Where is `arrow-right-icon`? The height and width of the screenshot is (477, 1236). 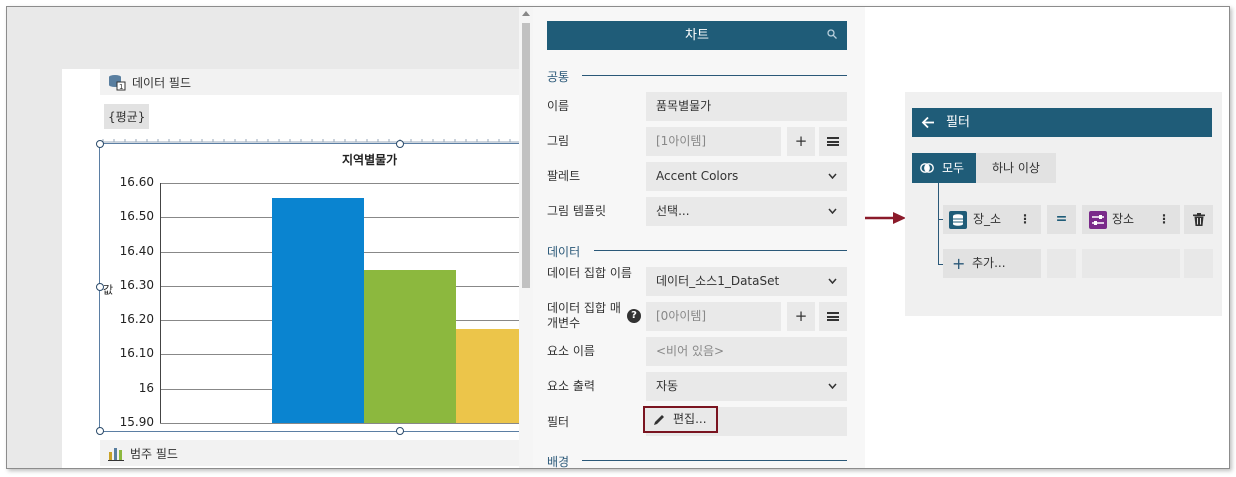 arrow-right-icon is located at coordinates (885, 218).